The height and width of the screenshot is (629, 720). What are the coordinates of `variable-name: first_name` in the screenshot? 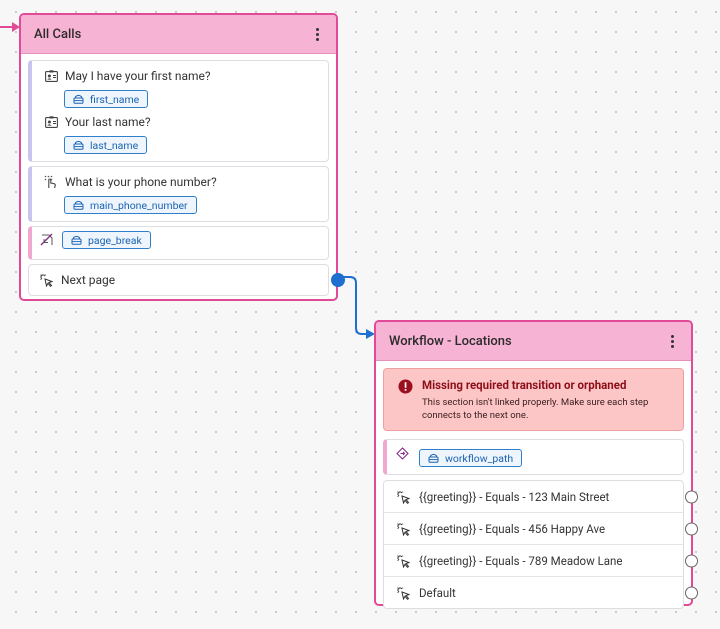 It's located at (115, 99).